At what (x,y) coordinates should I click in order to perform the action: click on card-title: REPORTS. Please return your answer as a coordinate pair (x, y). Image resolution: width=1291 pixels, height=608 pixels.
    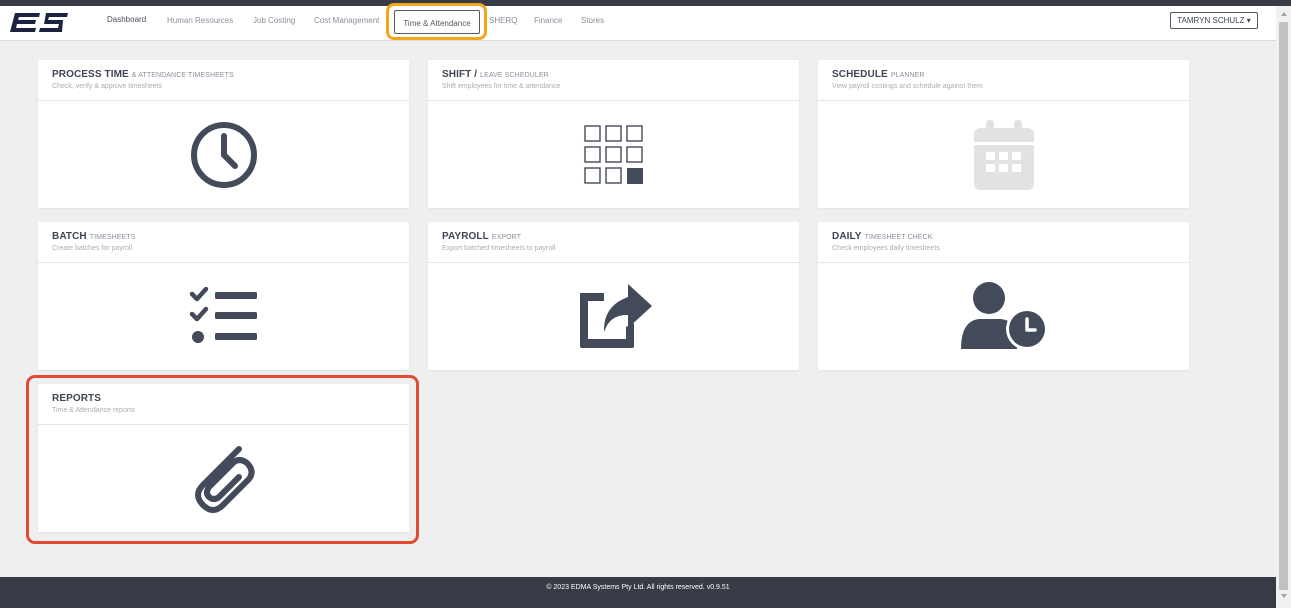
    Looking at the image, I should click on (77, 398).